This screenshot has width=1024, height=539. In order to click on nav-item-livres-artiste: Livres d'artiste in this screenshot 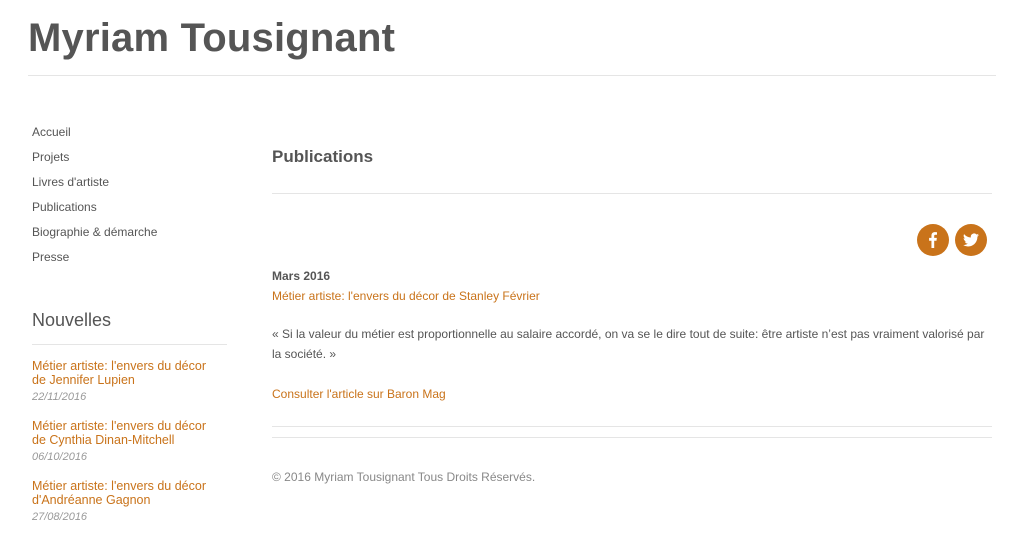, I will do `click(132, 186)`.